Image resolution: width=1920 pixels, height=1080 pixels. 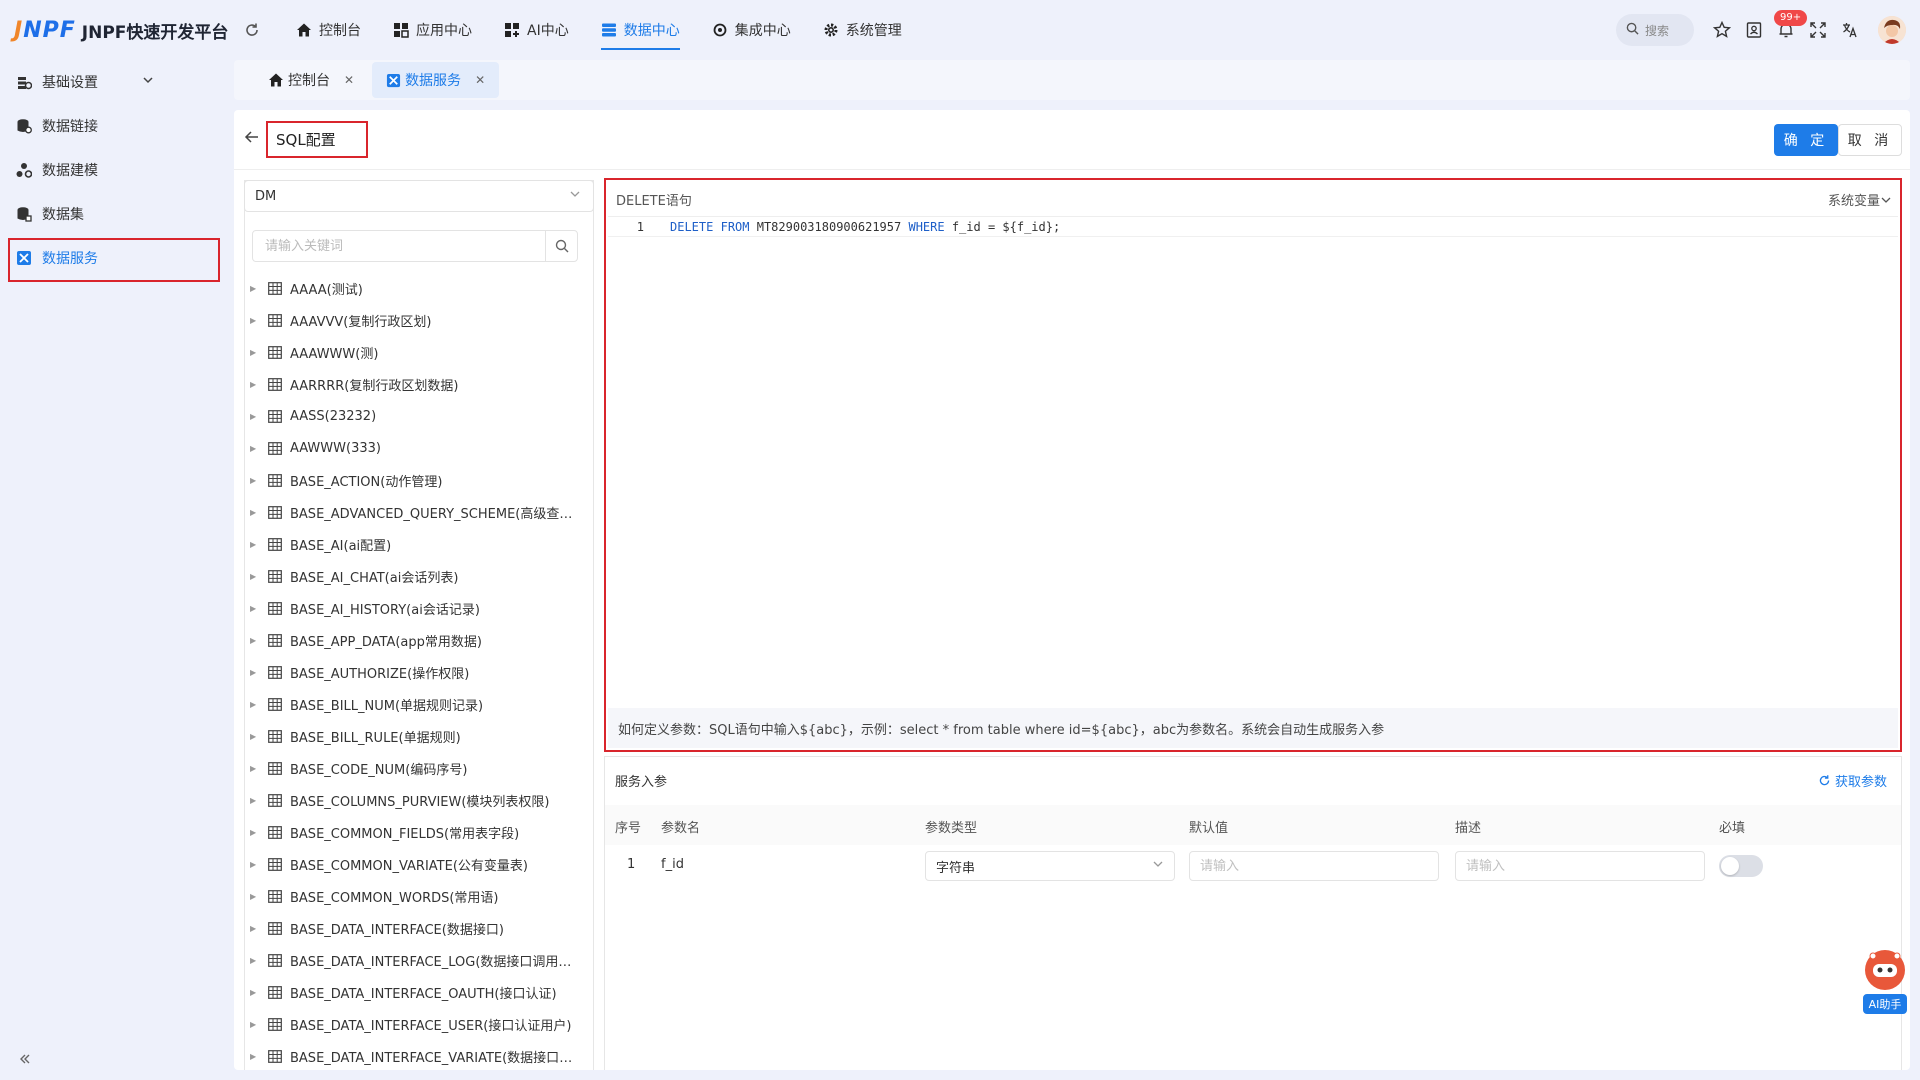 What do you see at coordinates (1741, 866) in the screenshot?
I see `required-toggle` at bounding box center [1741, 866].